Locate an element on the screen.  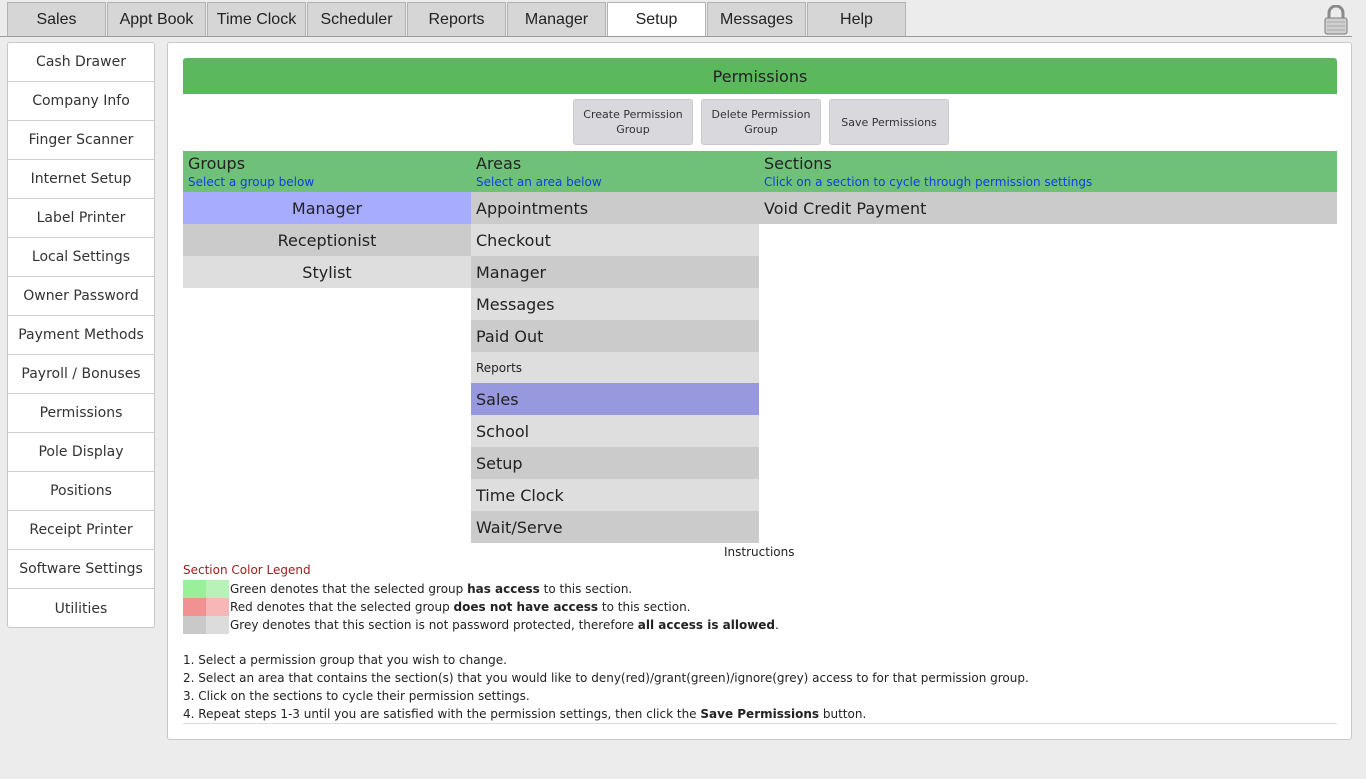
divider is located at coordinates (760, 723).